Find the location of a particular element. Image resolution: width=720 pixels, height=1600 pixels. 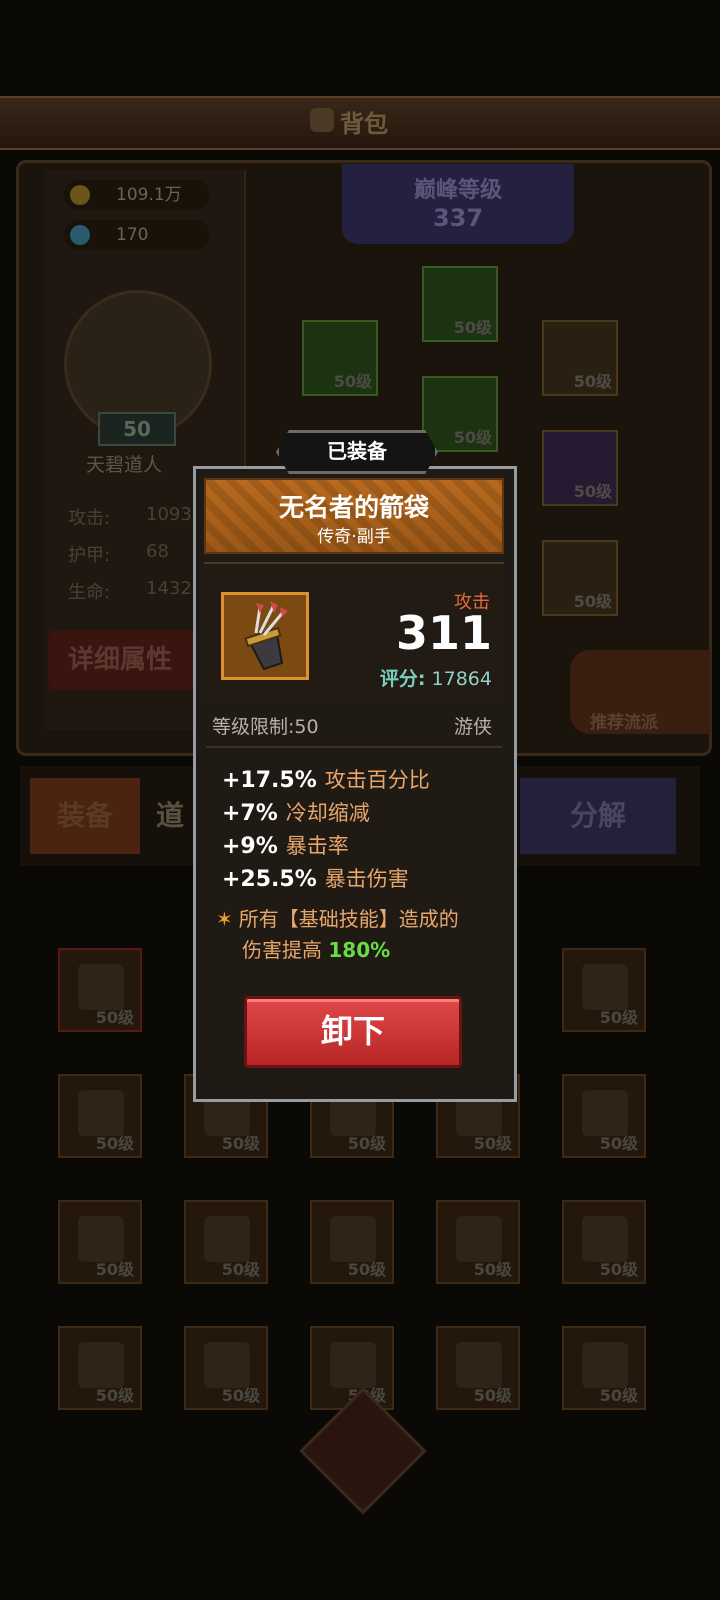

gem-icon is located at coordinates (80, 235).